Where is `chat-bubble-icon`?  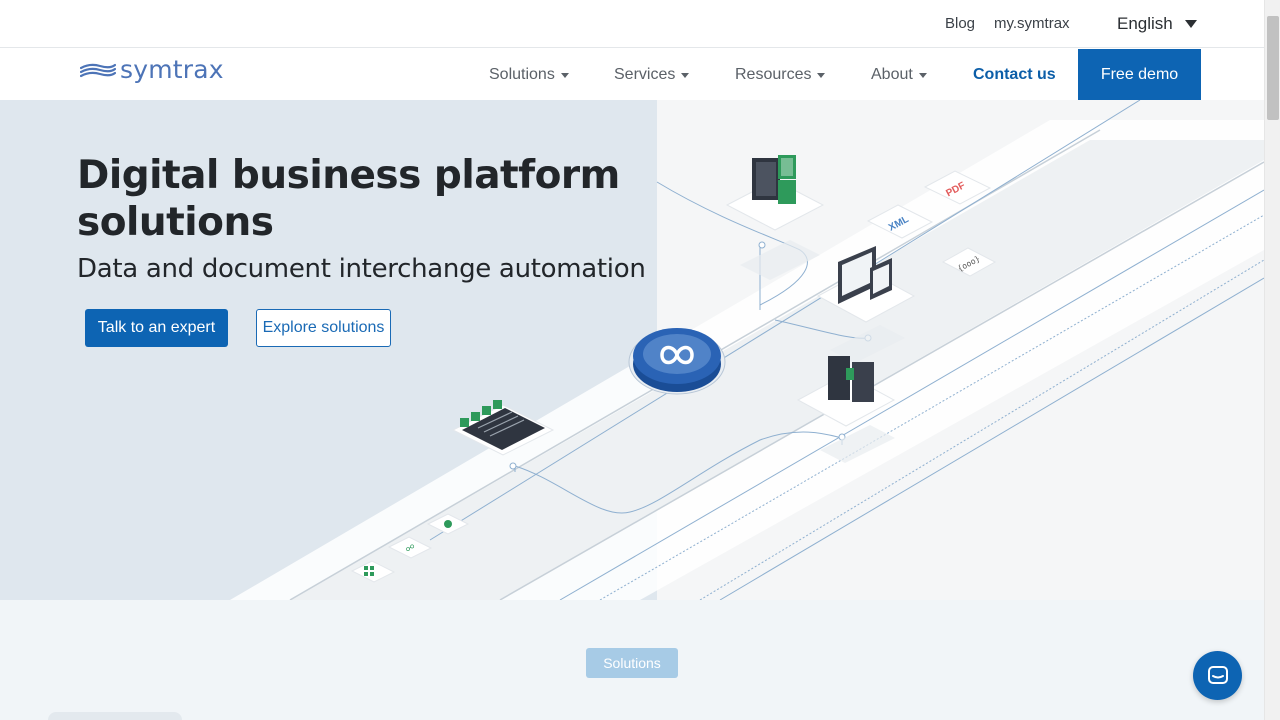 chat-bubble-icon is located at coordinates (1217, 674).